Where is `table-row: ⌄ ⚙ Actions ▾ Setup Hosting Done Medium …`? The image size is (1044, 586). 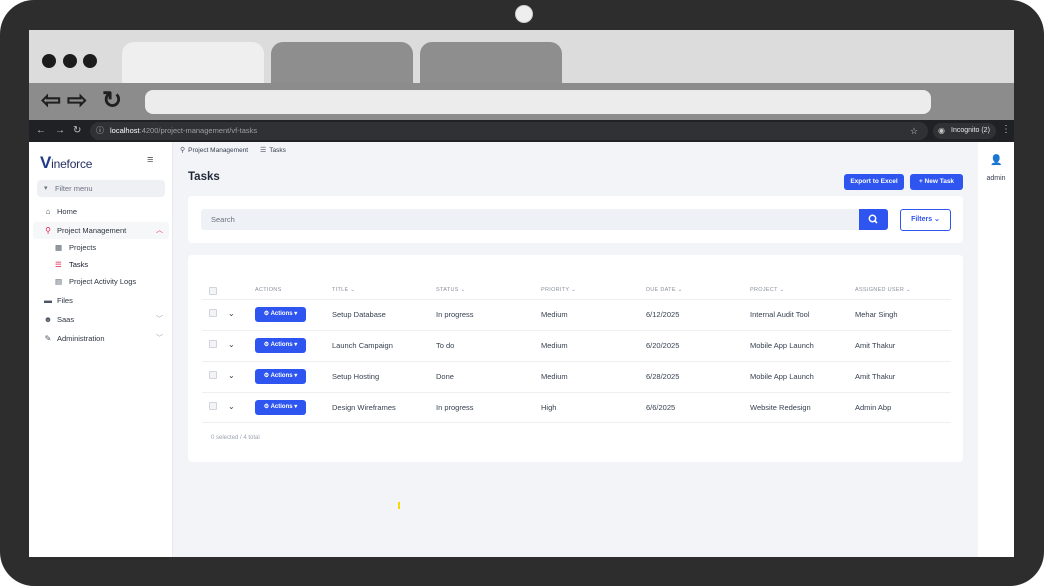 table-row: ⌄ ⚙ Actions ▾ Setup Hosting Done Medium … is located at coordinates (576, 376).